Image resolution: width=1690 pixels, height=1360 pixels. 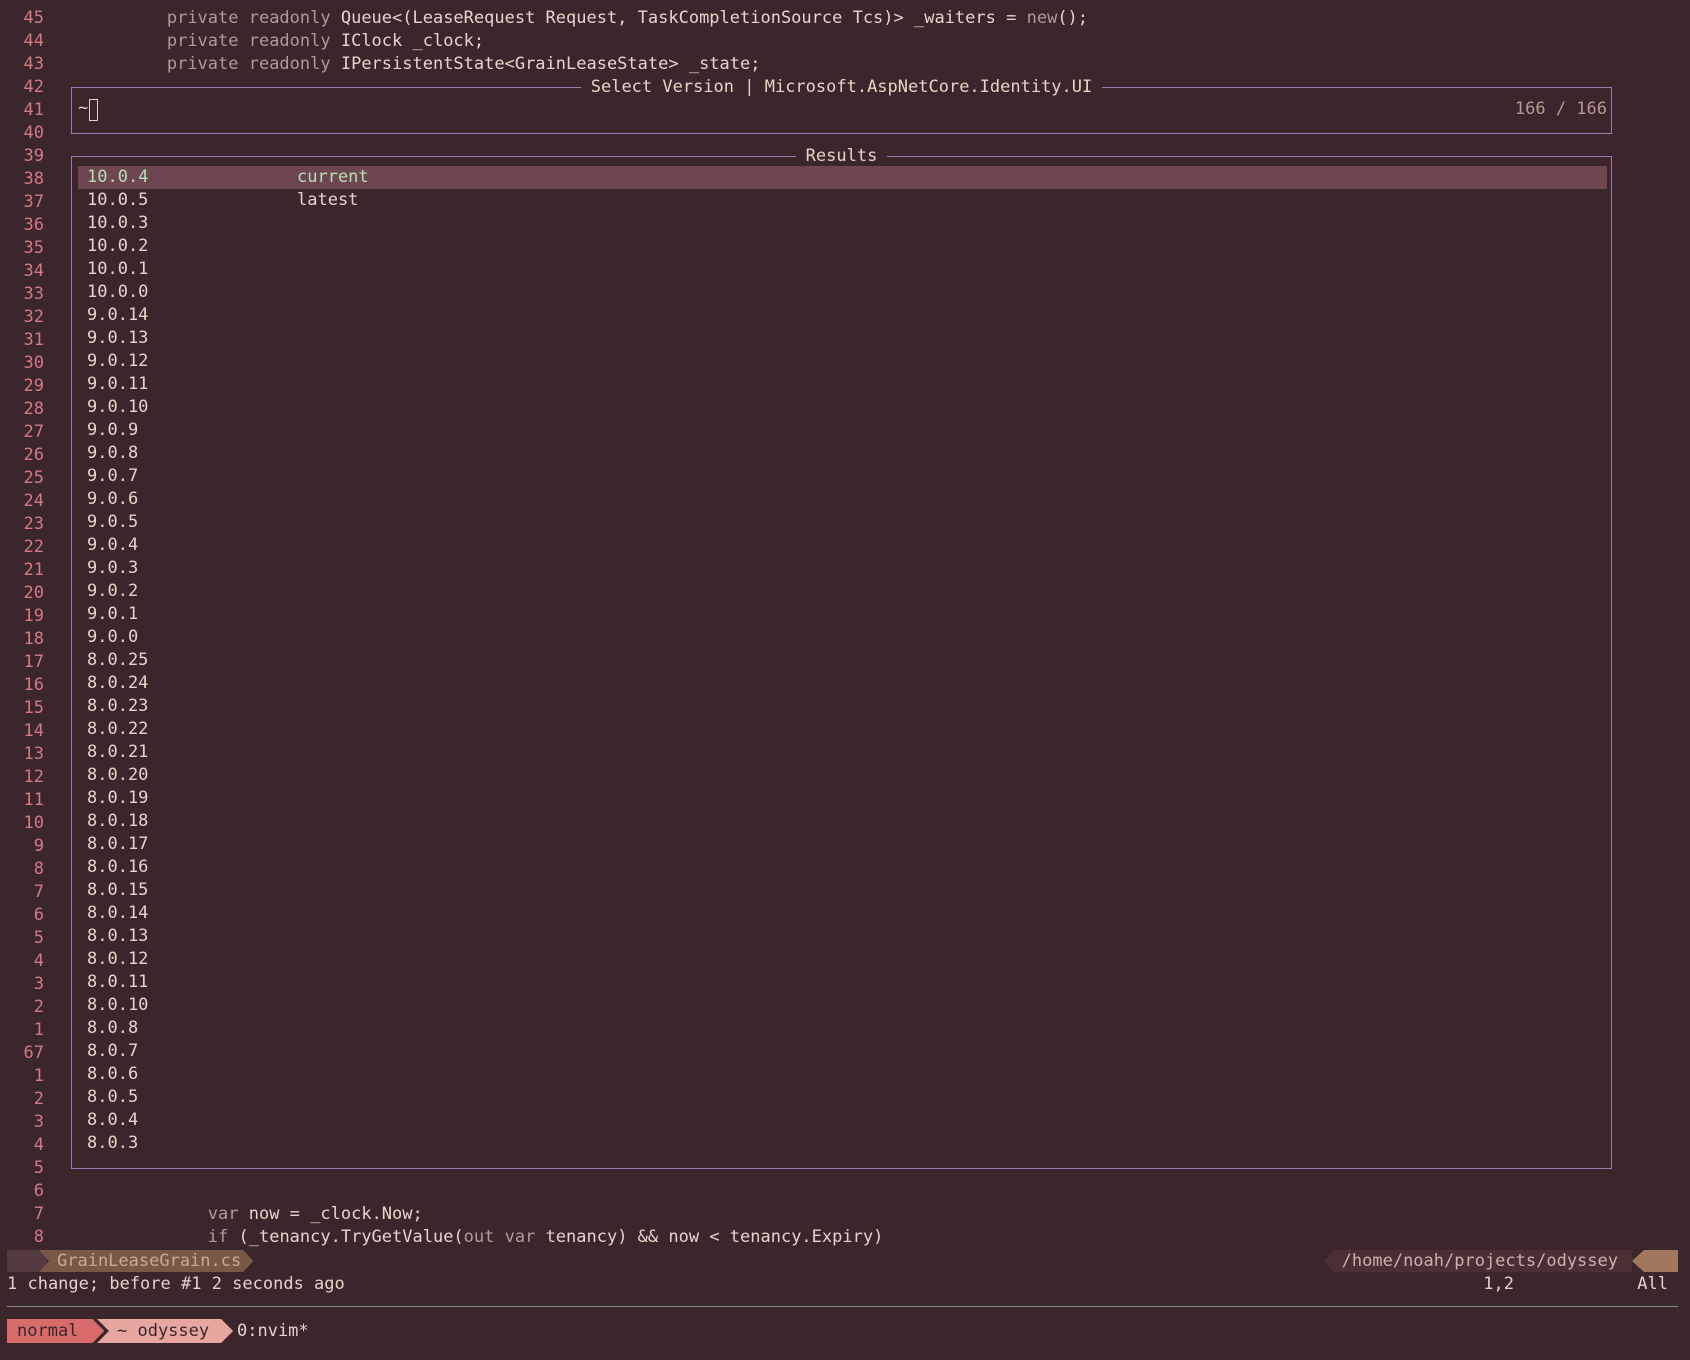 What do you see at coordinates (22, 800) in the screenshot?
I see `editor-line: 11` at bounding box center [22, 800].